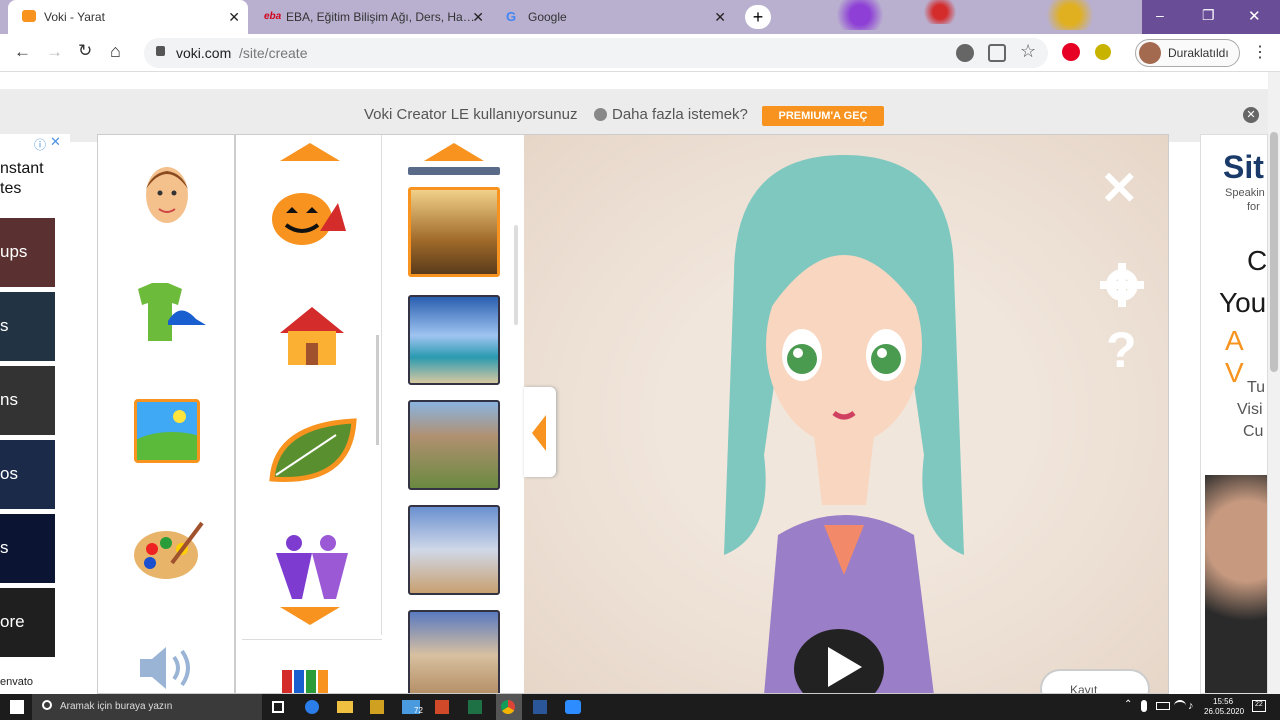 This screenshot has height=720, width=1280. I want to click on halloween-icon, so click(310, 216).